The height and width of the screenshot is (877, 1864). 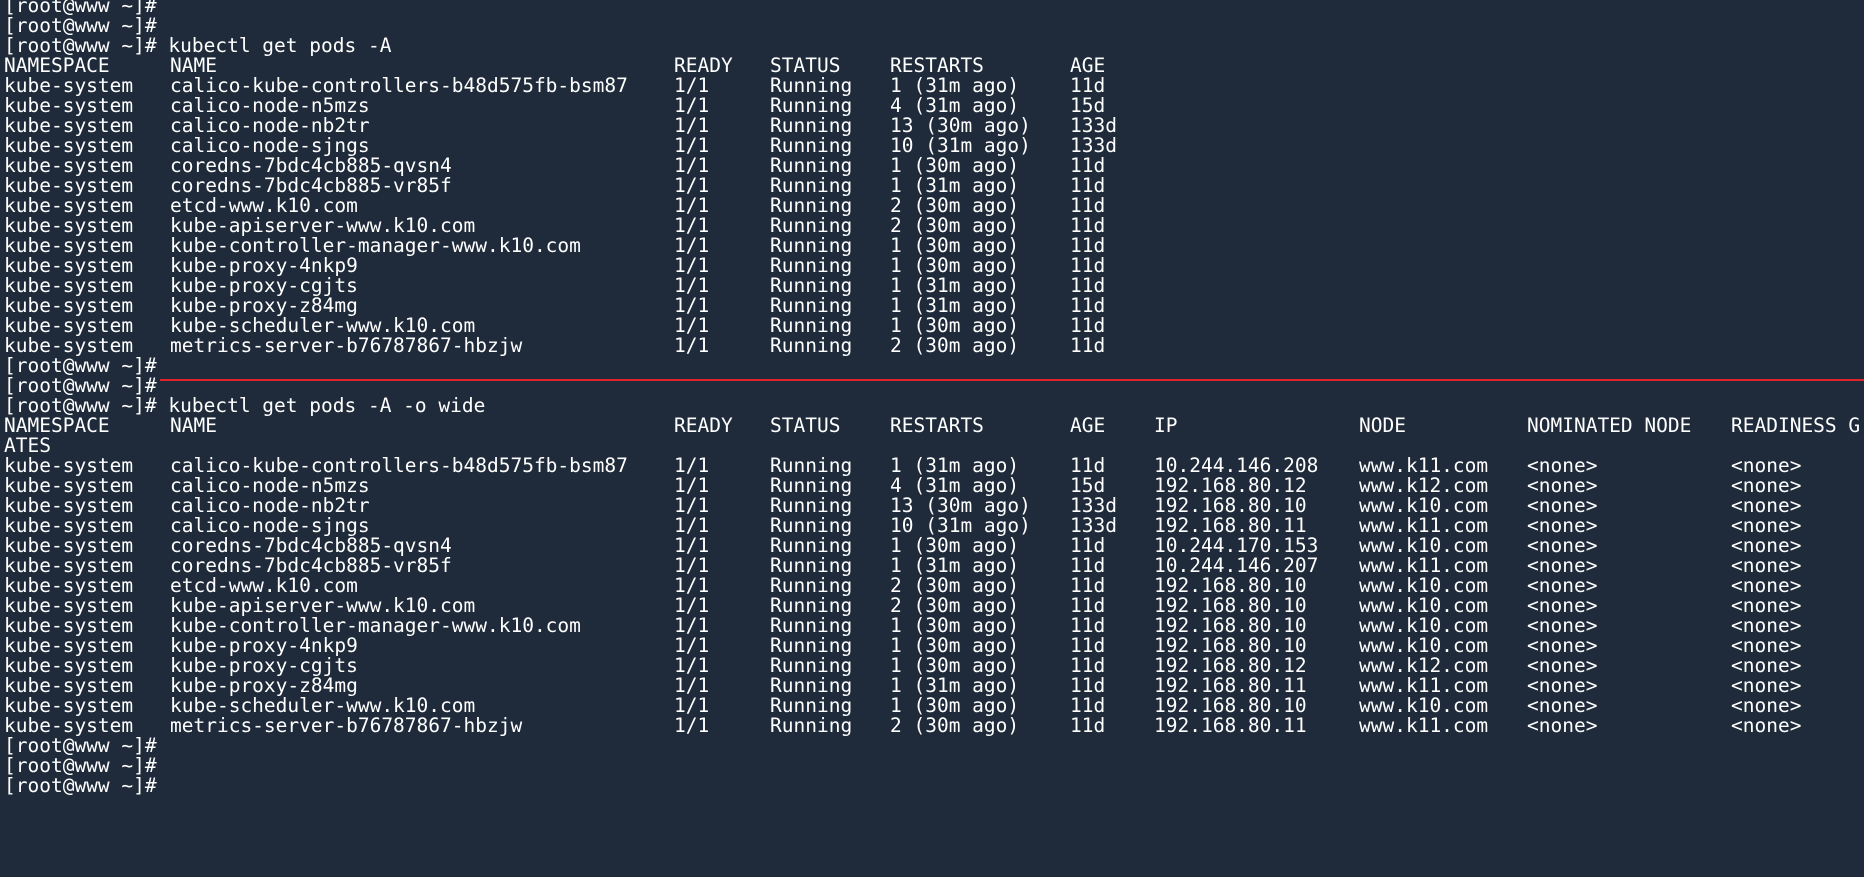 What do you see at coordinates (270, 486) in the screenshot?
I see `cell-name: calico-node-n5mzs` at bounding box center [270, 486].